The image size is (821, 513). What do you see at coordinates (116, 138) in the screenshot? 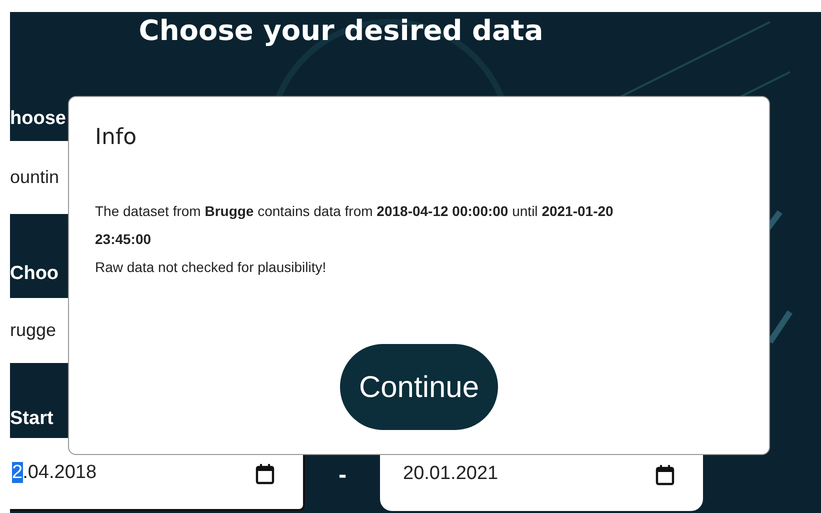
I see `dialog-title: Info` at bounding box center [116, 138].